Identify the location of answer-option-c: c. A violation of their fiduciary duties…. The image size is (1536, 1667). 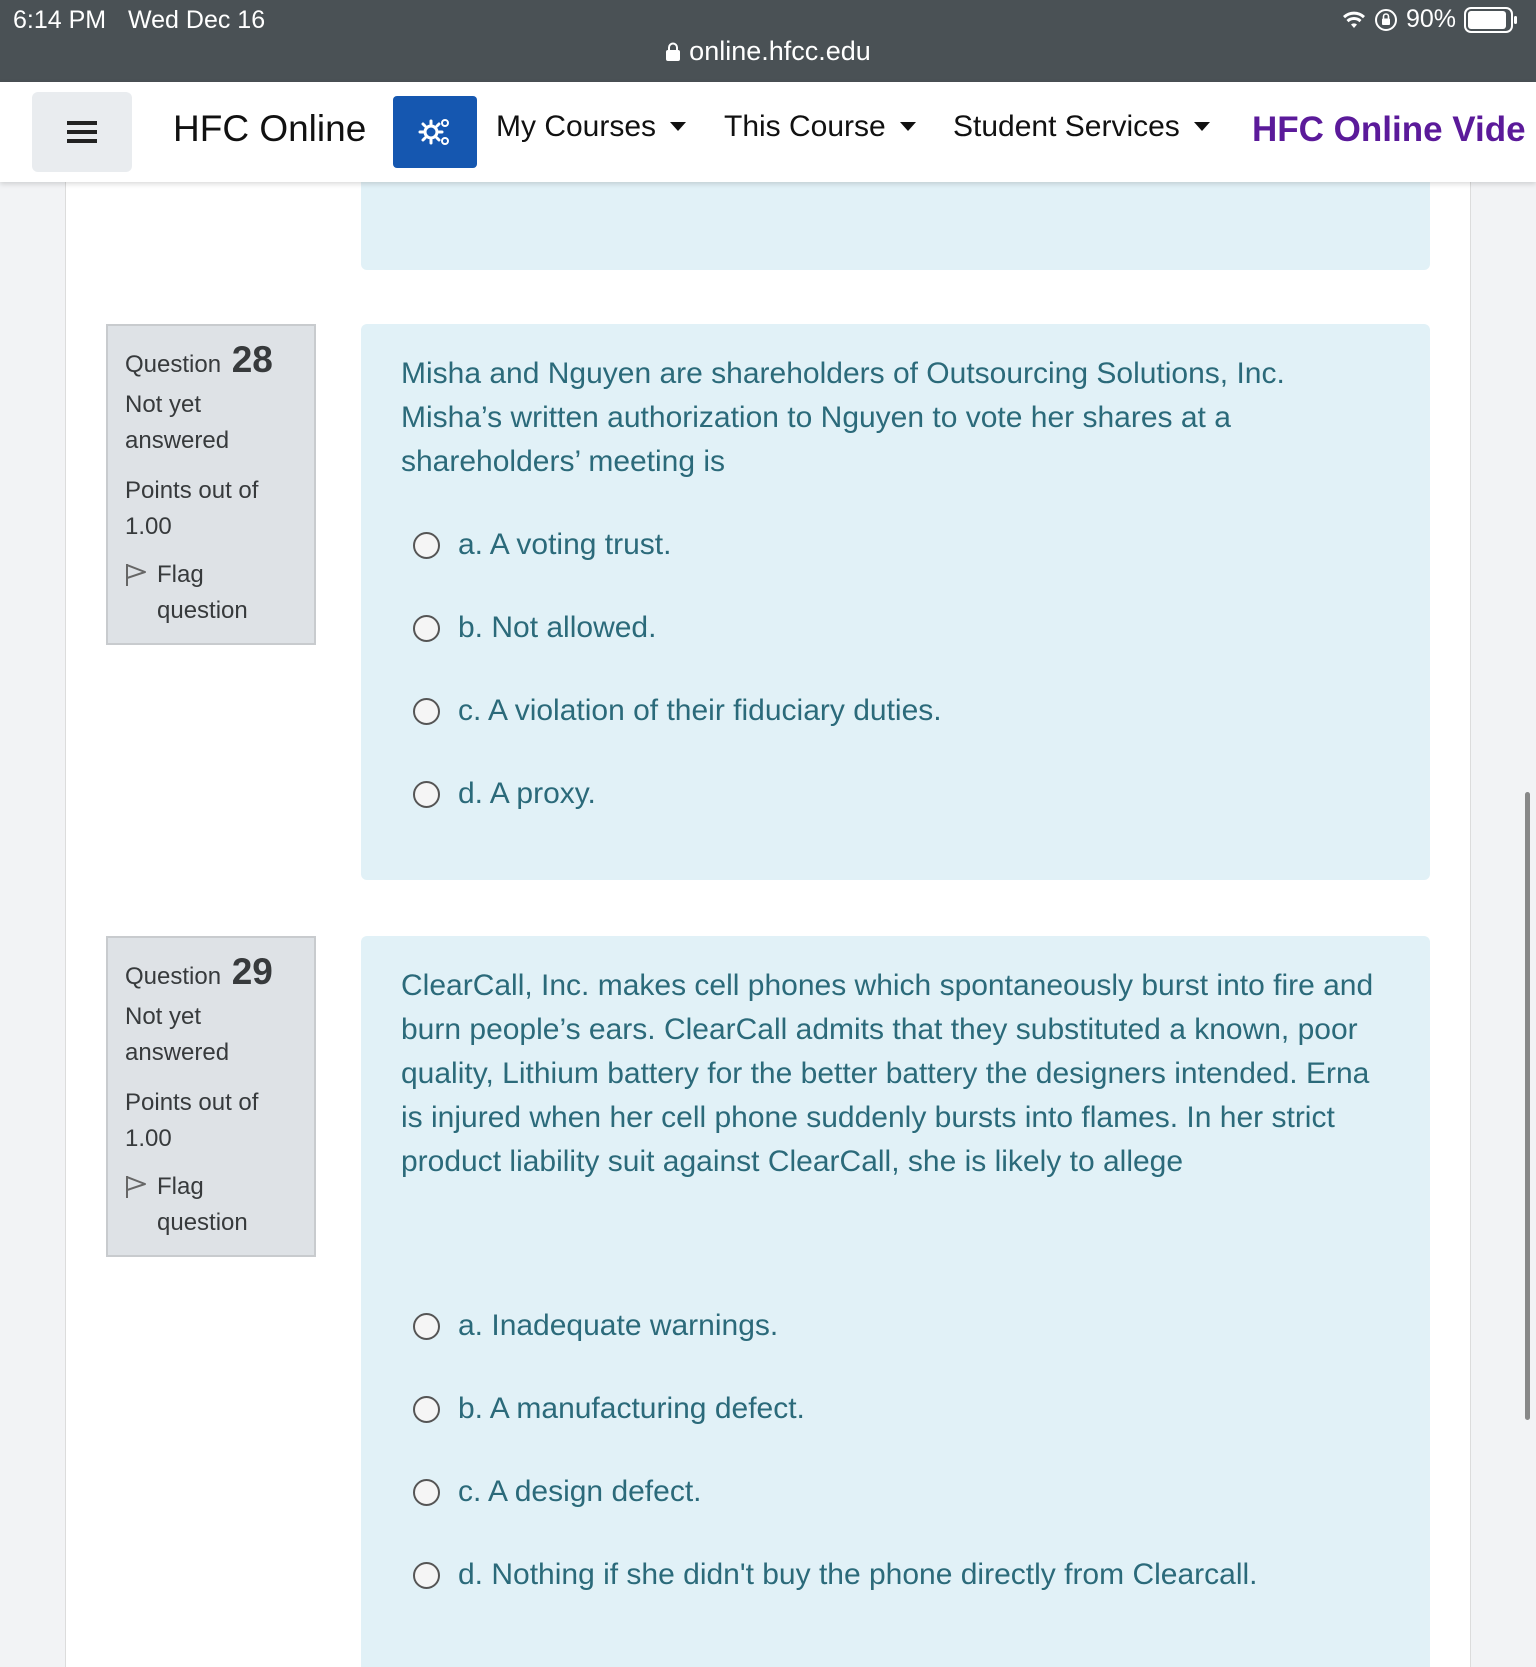
(677, 711).